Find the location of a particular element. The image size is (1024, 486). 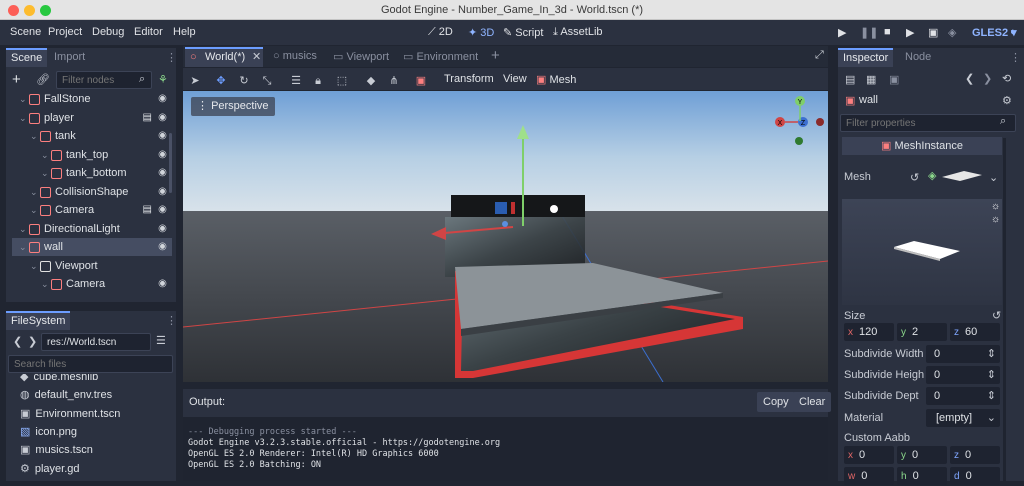

light-2-icon: ☼ is located at coordinates (995, 219).